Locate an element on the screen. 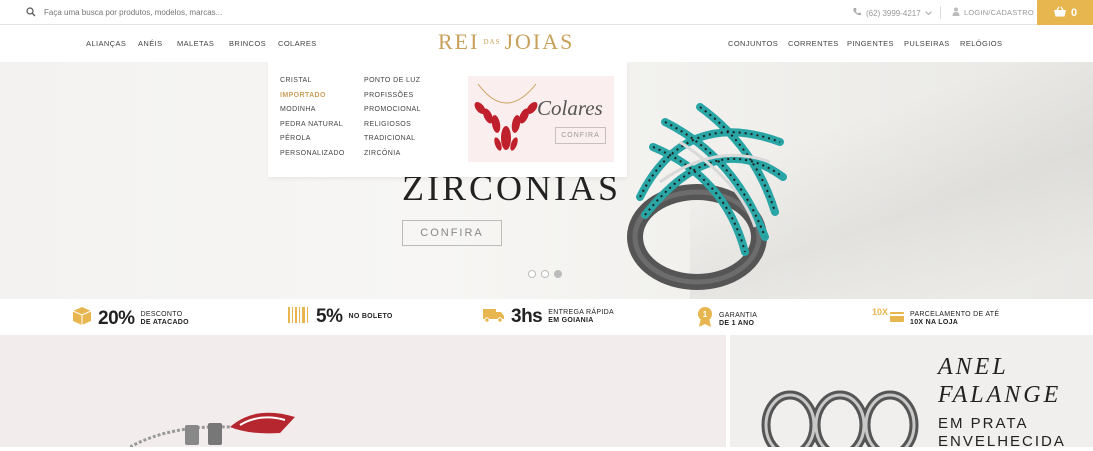 The image size is (1093, 451). nav-item-colares: COLARES is located at coordinates (297, 53).